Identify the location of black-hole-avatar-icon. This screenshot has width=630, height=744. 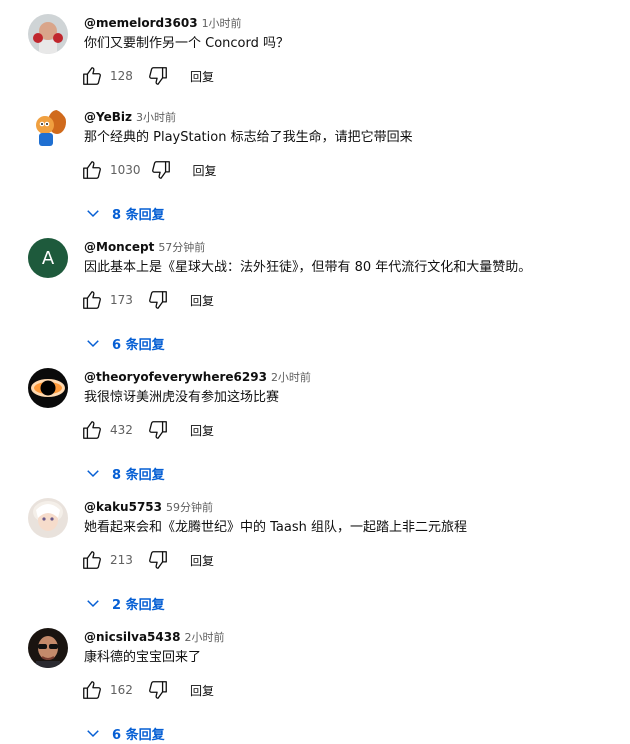
(48, 388).